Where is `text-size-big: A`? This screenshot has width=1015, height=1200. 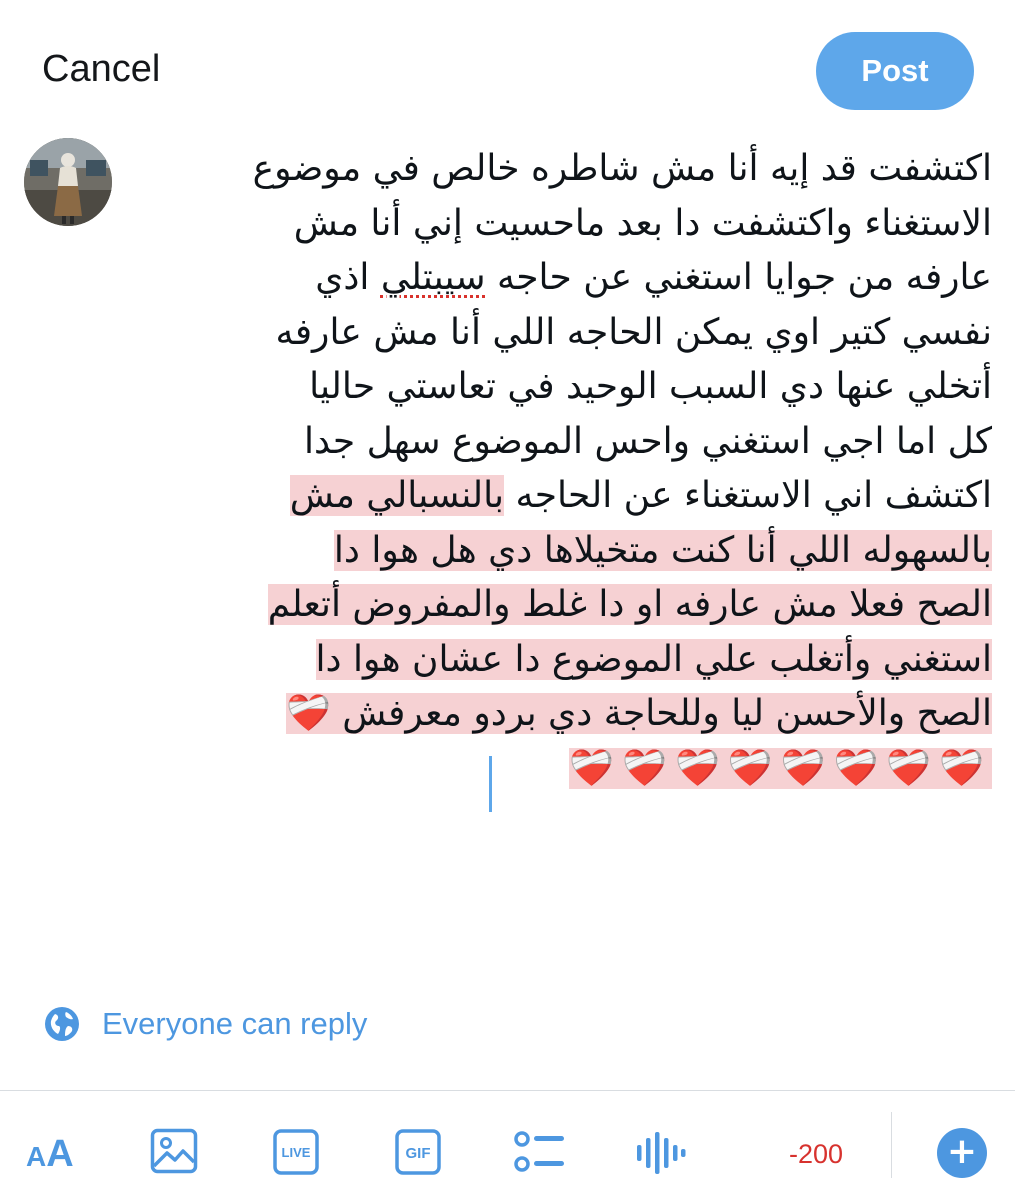
text-size-big: A is located at coordinates (60, 1154).